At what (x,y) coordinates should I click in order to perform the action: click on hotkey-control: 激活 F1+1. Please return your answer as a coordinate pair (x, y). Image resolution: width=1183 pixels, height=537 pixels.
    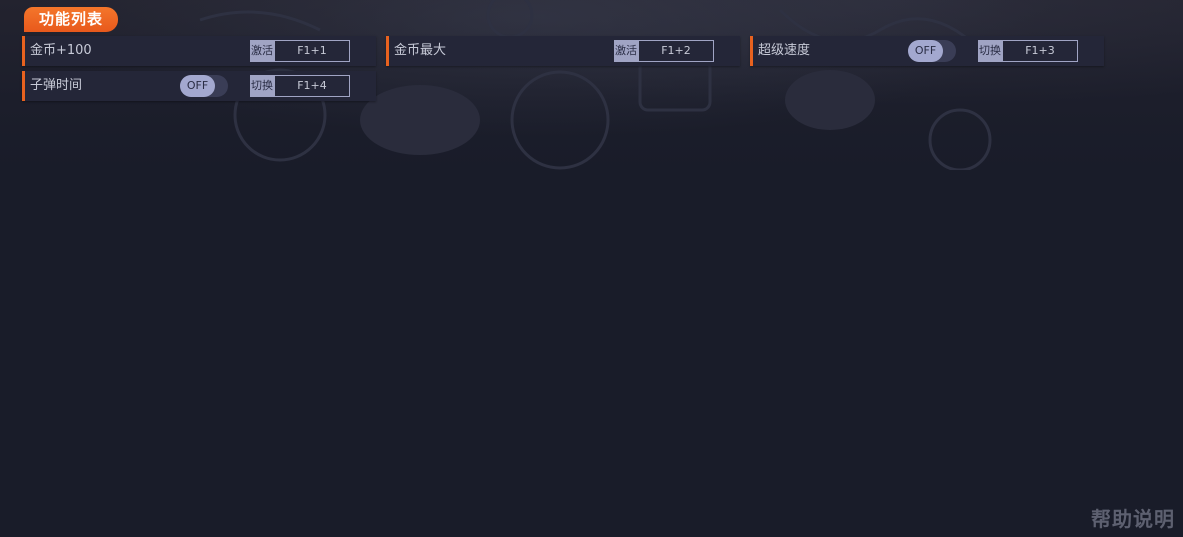
    Looking at the image, I should click on (300, 51).